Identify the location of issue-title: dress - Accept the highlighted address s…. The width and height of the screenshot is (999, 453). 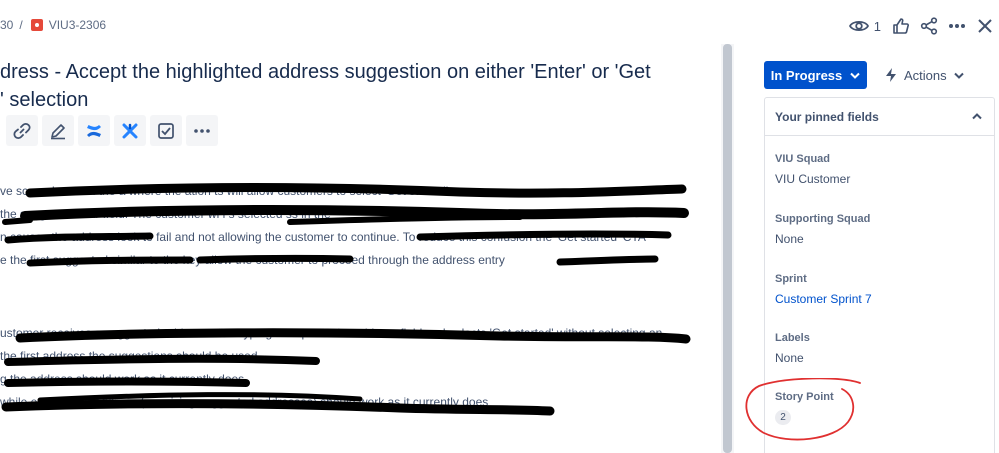
(356, 86).